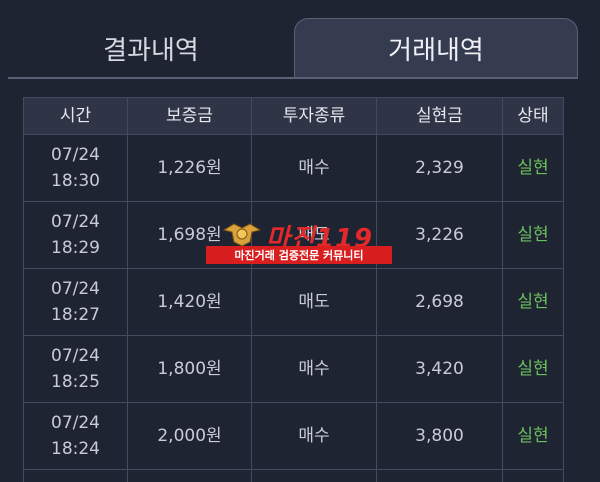 This screenshot has height=482, width=600. I want to click on eagle-badge-icon, so click(242, 235).